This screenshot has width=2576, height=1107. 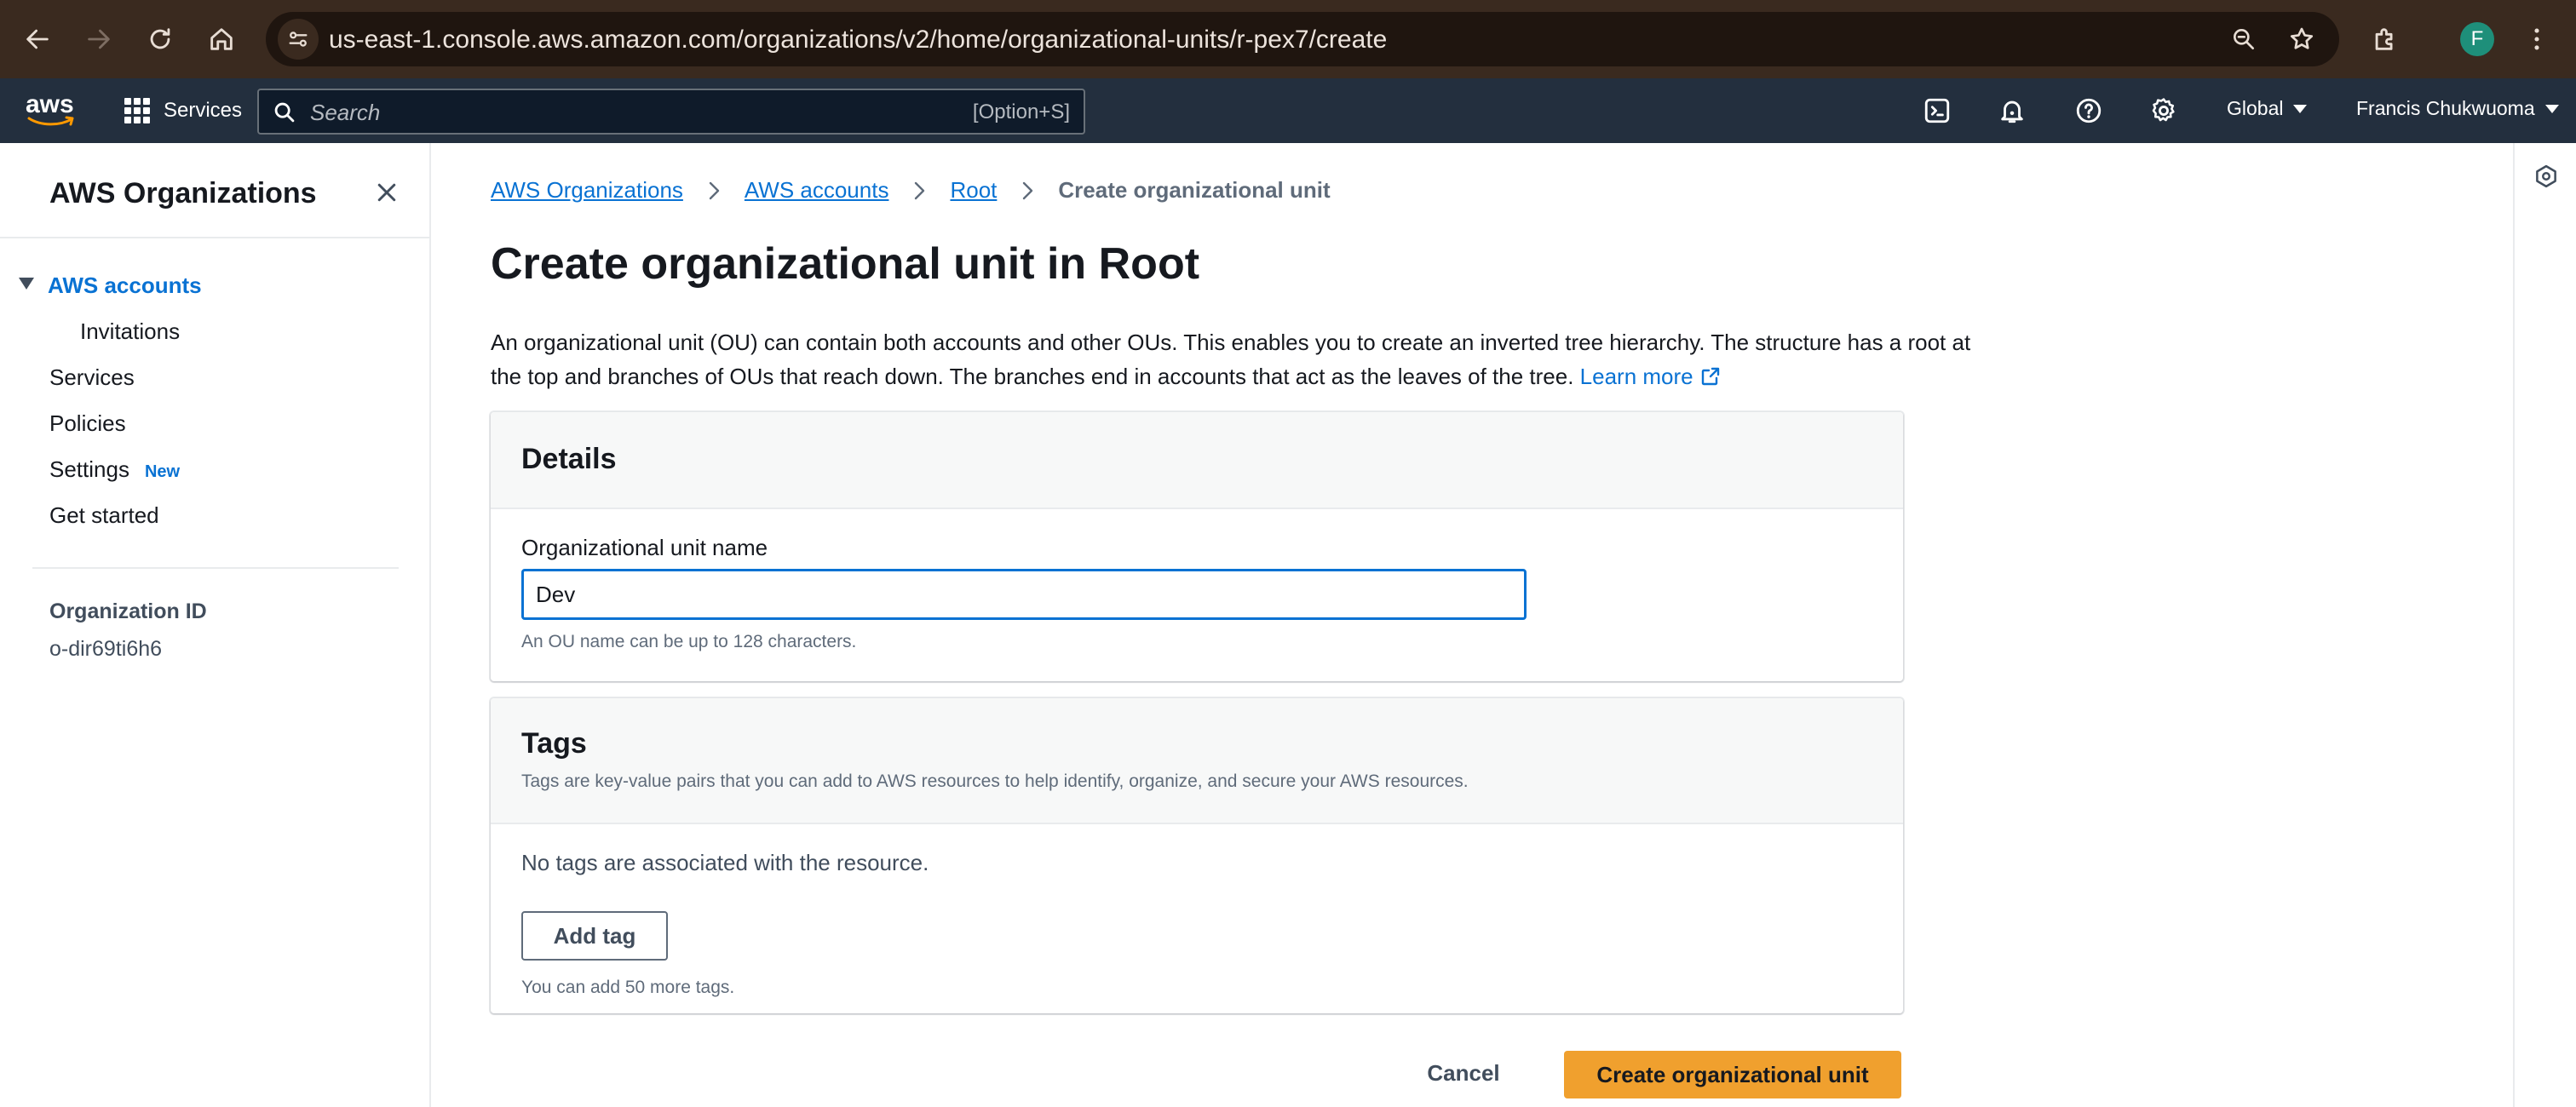 What do you see at coordinates (50, 104) in the screenshot?
I see `aws-logo-text: aws` at bounding box center [50, 104].